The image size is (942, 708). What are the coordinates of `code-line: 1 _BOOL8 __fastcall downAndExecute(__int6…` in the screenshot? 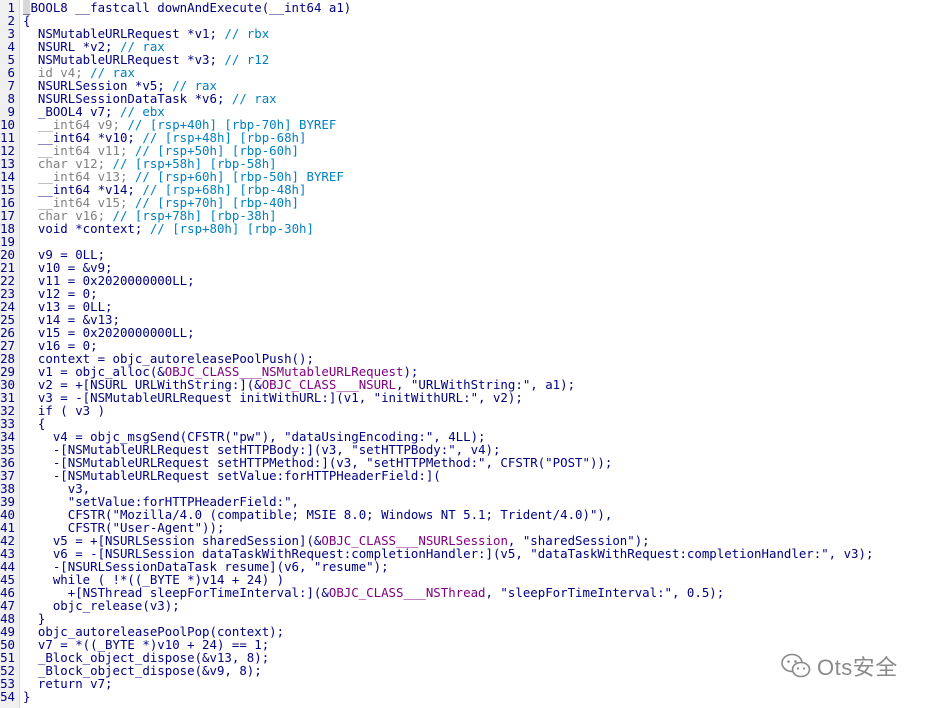 It's located at (471, 7).